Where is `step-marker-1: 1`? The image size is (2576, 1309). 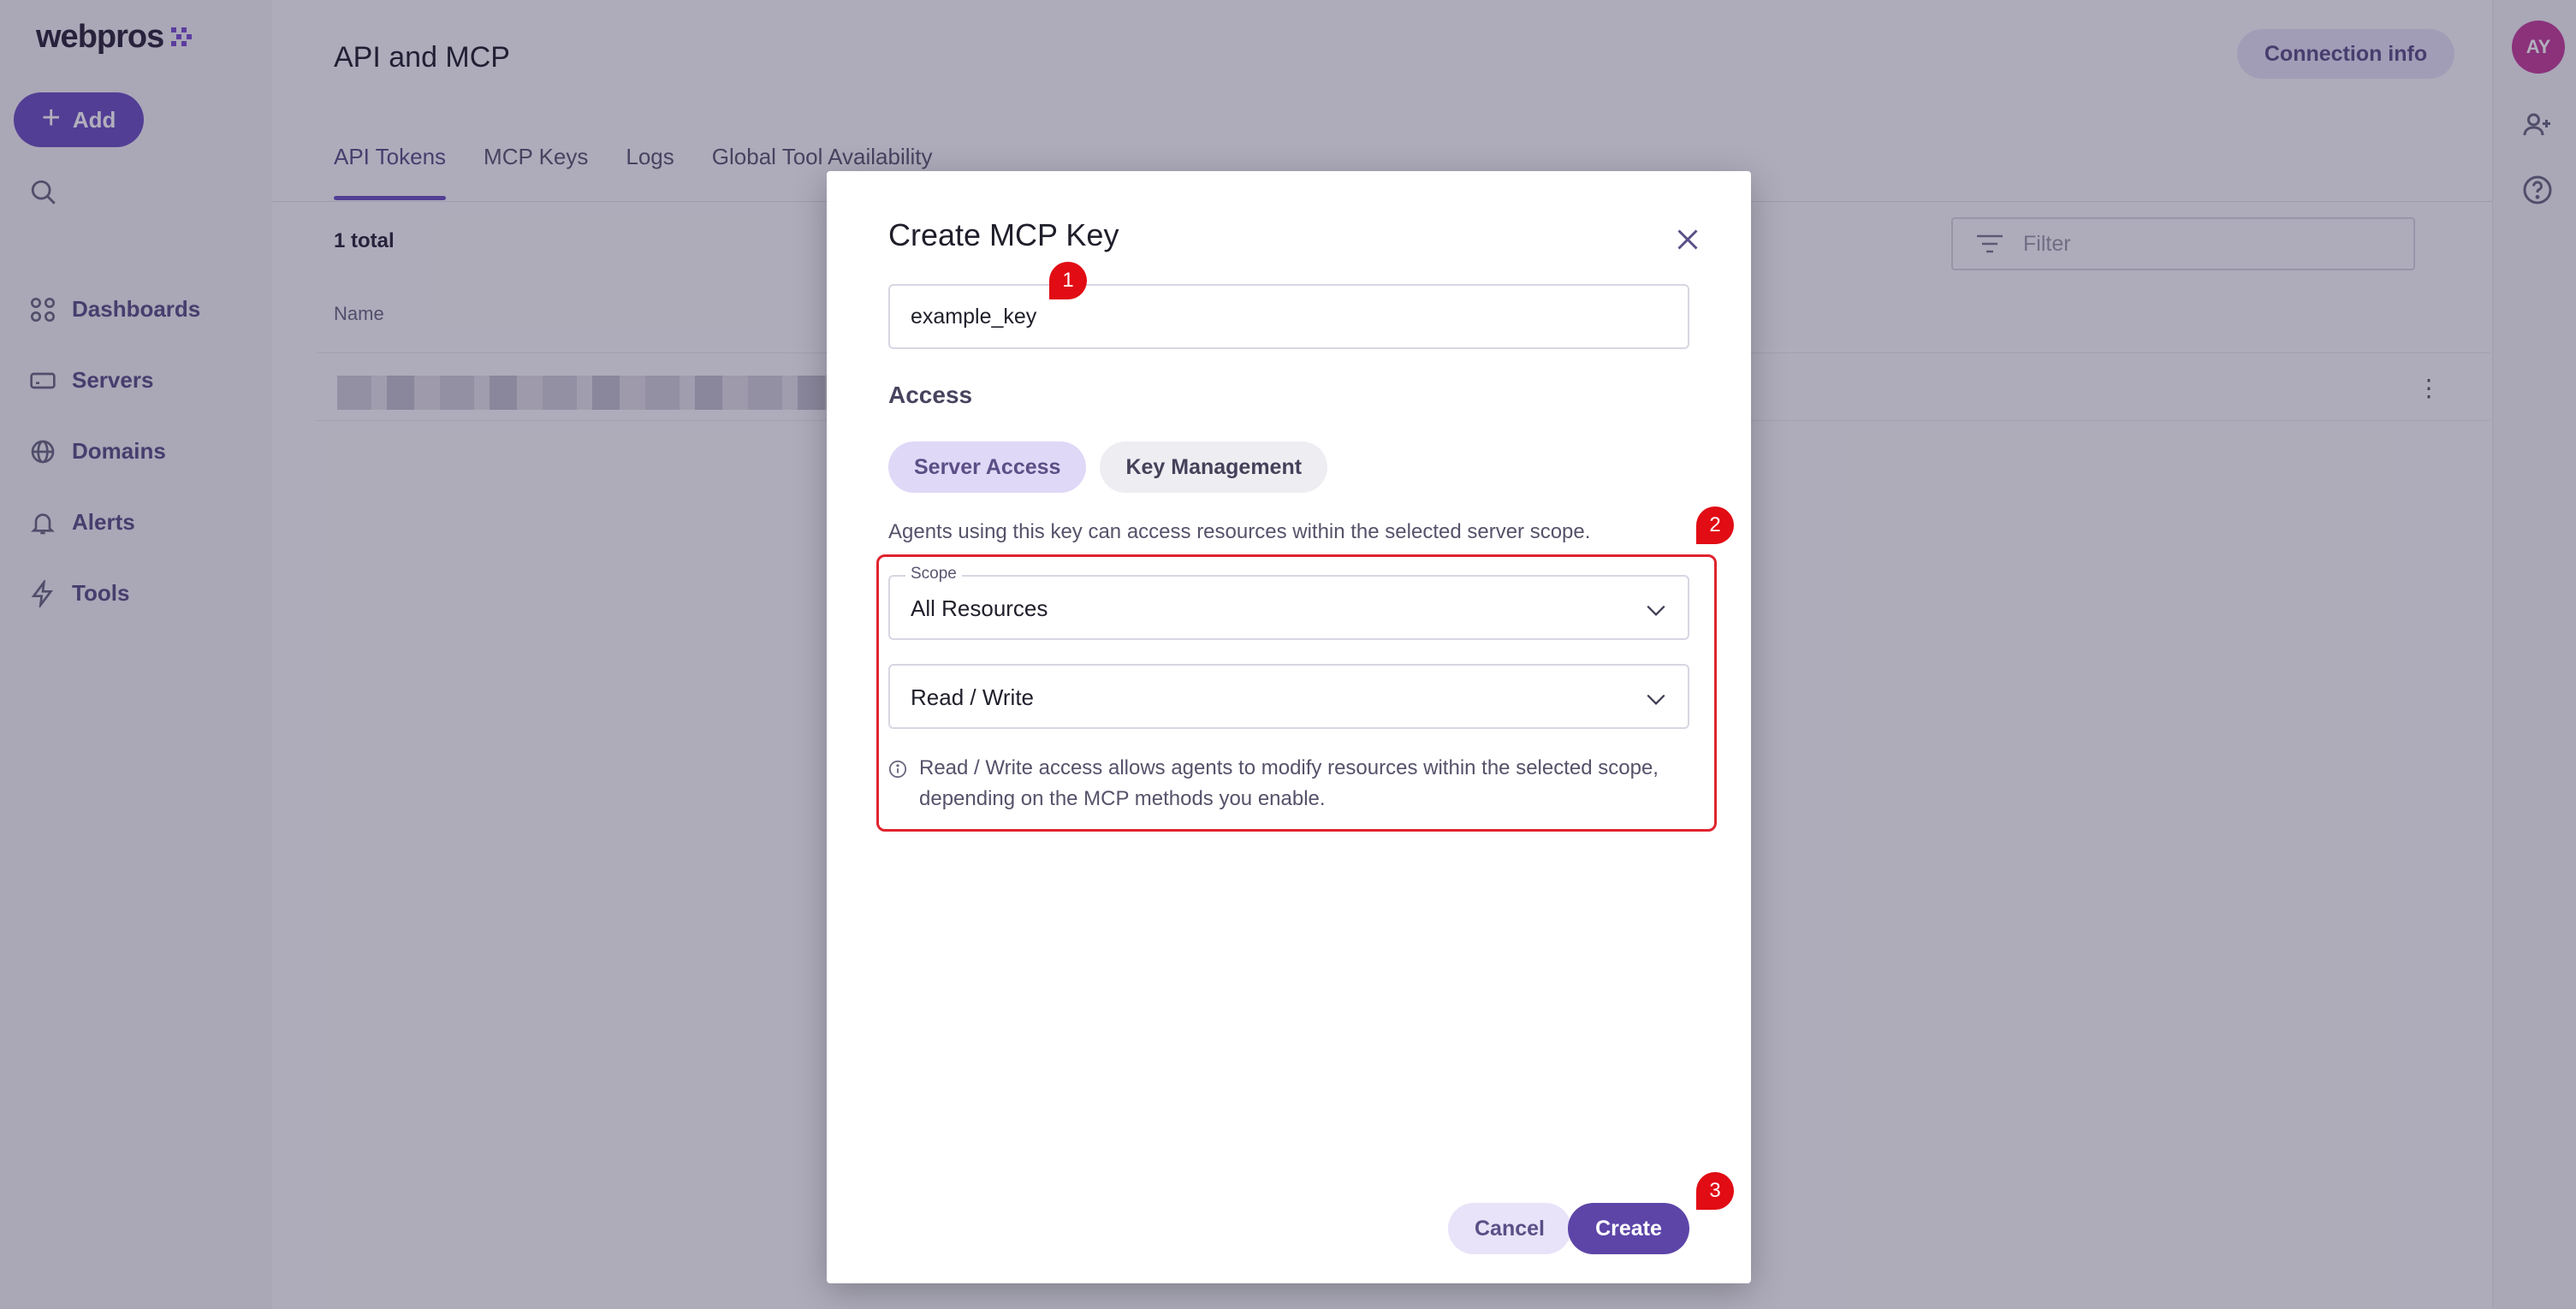
step-marker-1: 1 is located at coordinates (1068, 280).